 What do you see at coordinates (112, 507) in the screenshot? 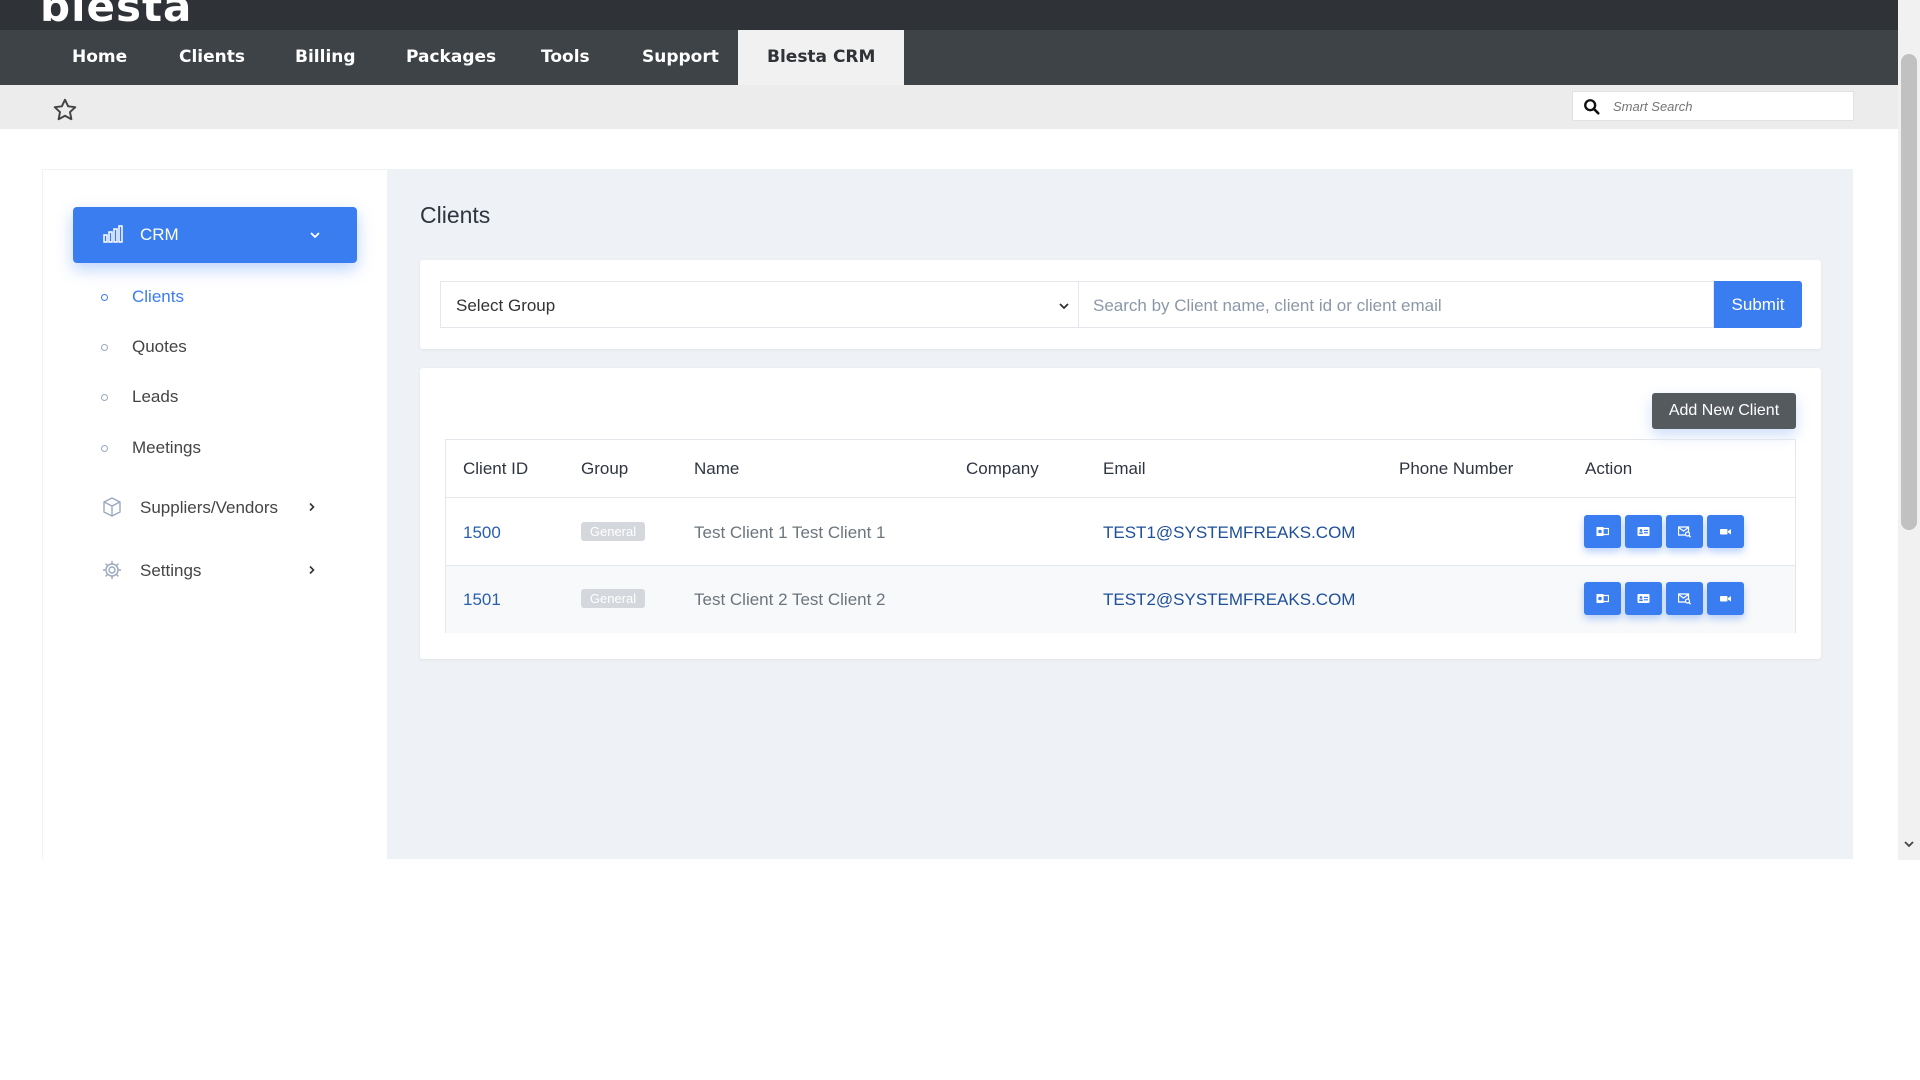
I see `box-icon` at bounding box center [112, 507].